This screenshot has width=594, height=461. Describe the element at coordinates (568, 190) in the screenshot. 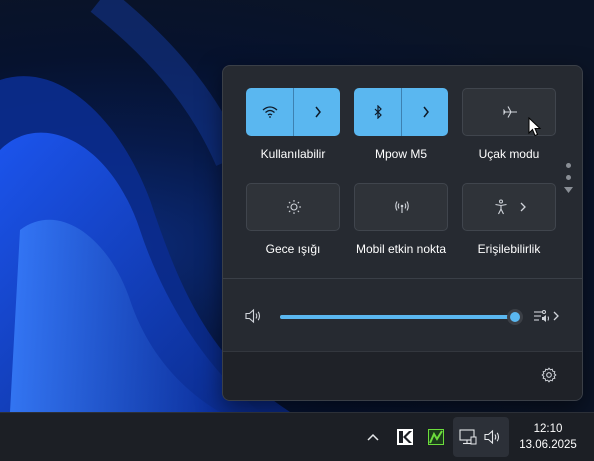

I see `caret-down-icon` at that location.